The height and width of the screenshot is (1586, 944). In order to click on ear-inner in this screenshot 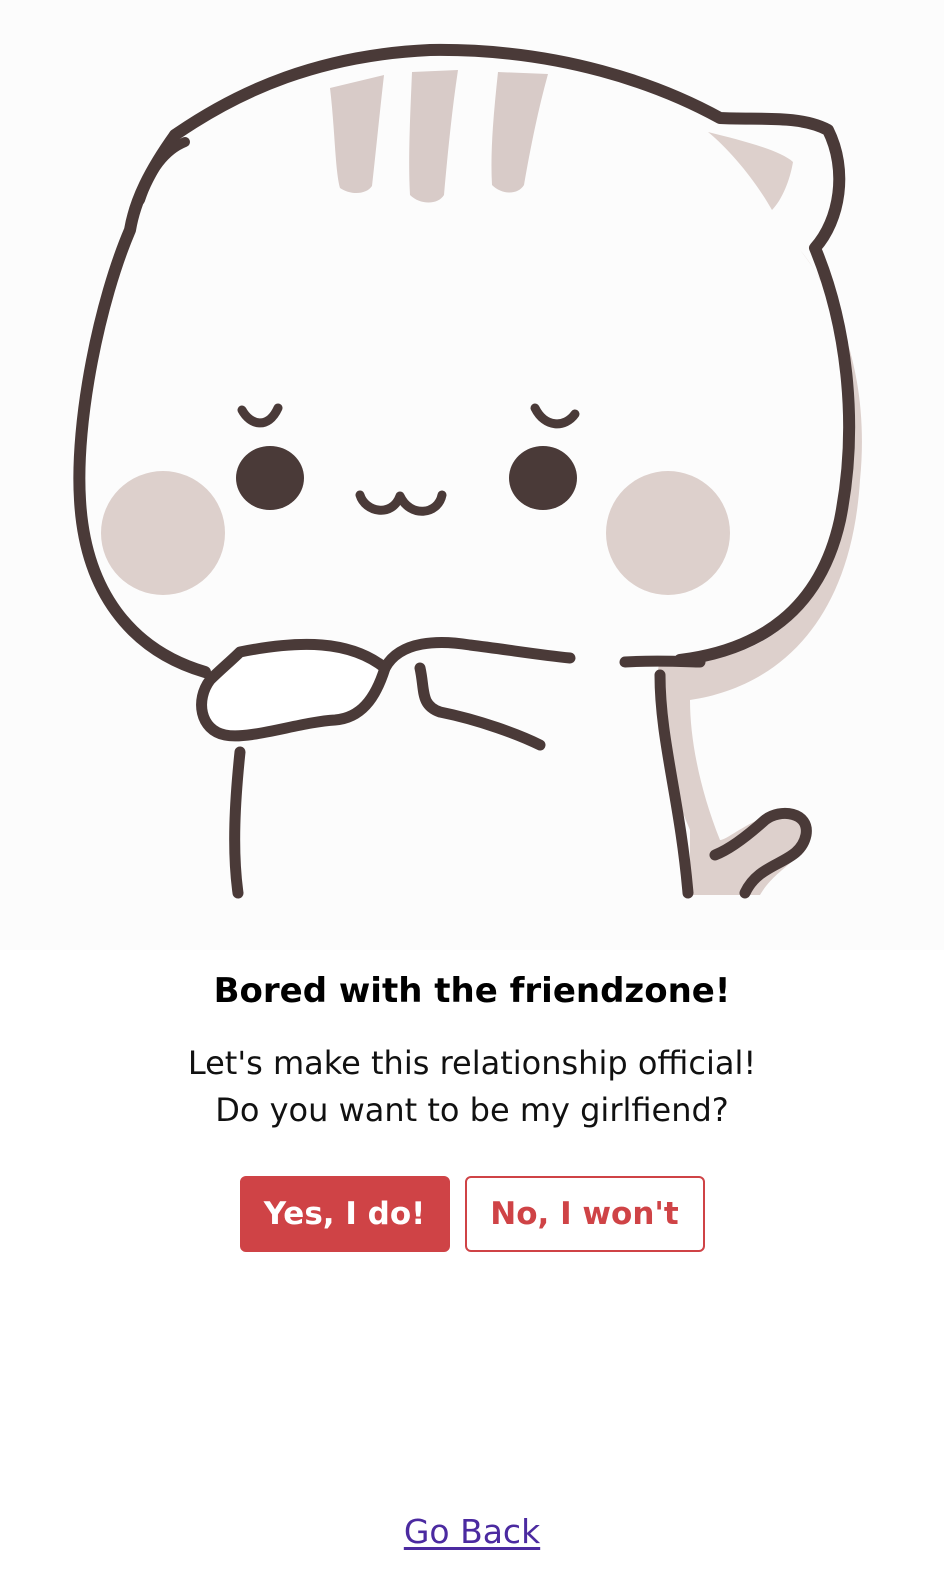, I will do `click(750, 171)`.